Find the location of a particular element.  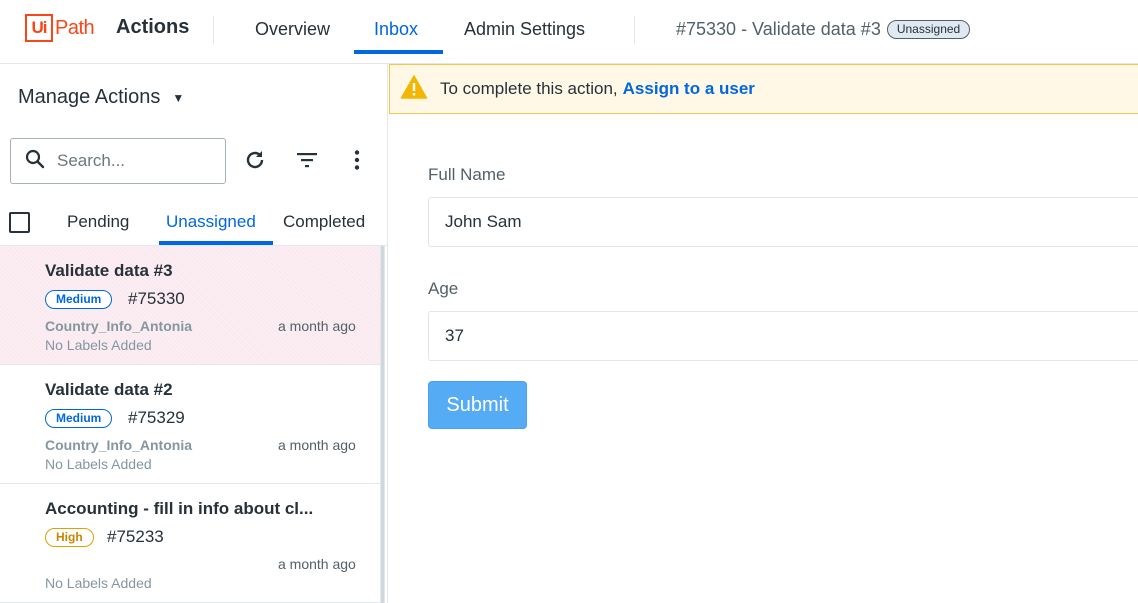

search-icon is located at coordinates (35, 161).